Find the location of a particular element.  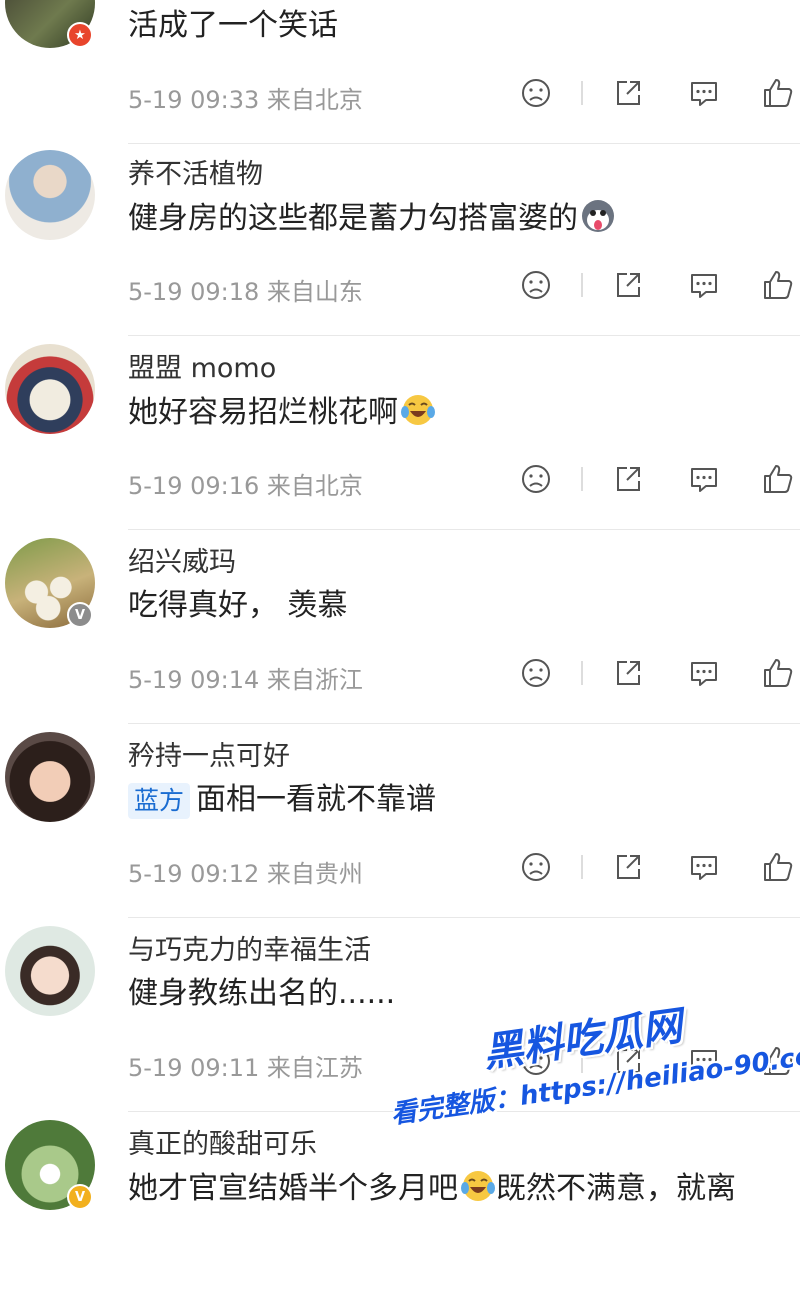

username: 真正的酸甜可乐 is located at coordinates (222, 1141).